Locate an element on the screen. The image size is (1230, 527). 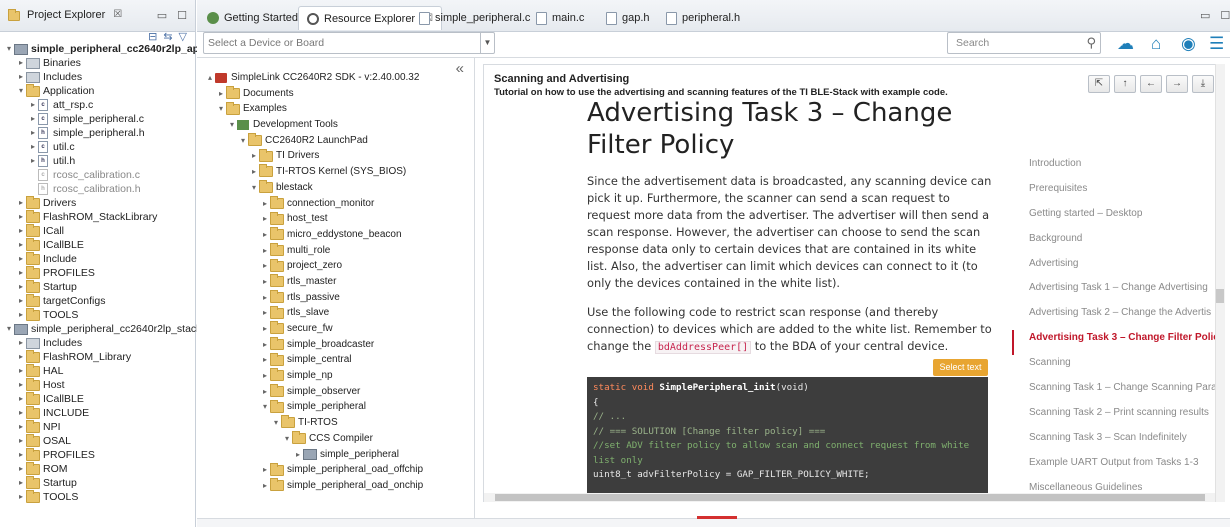
resource-tree-item: ▾ Development Tools is located at coordinates (337, 125).